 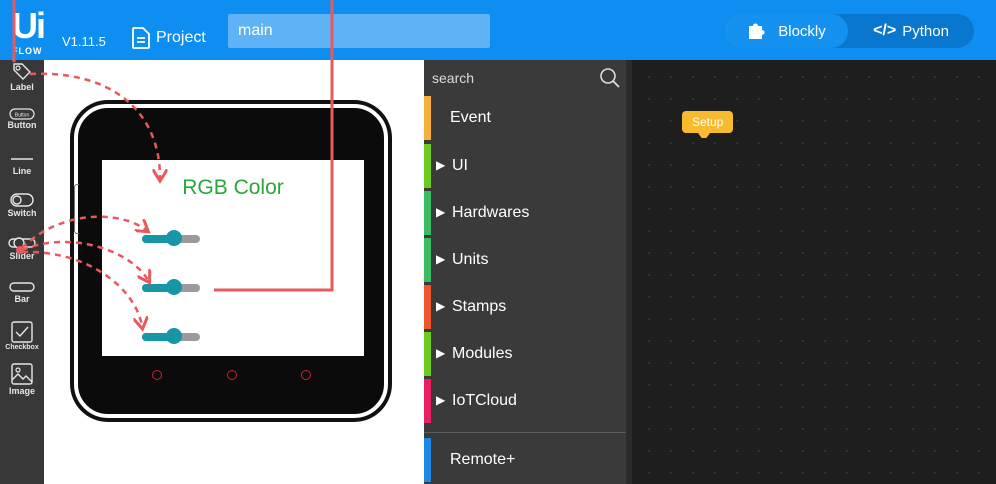 I want to click on search-icon, so click(x=610, y=78).